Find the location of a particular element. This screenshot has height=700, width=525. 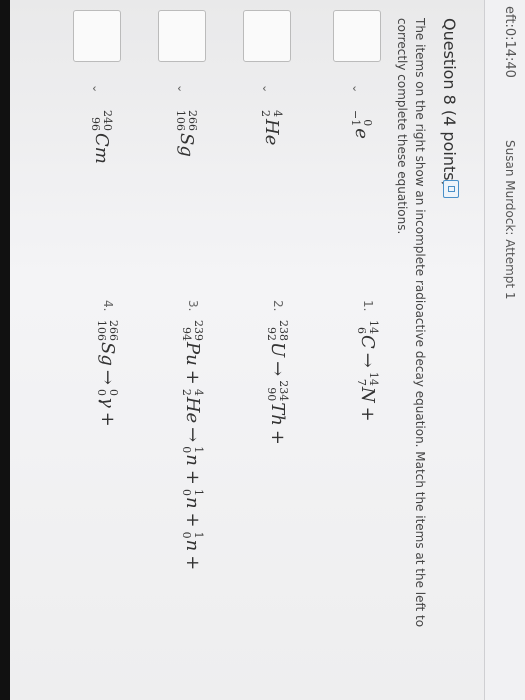

decay-equation: 14 6C→14 7N+ is located at coordinates (367, 373).